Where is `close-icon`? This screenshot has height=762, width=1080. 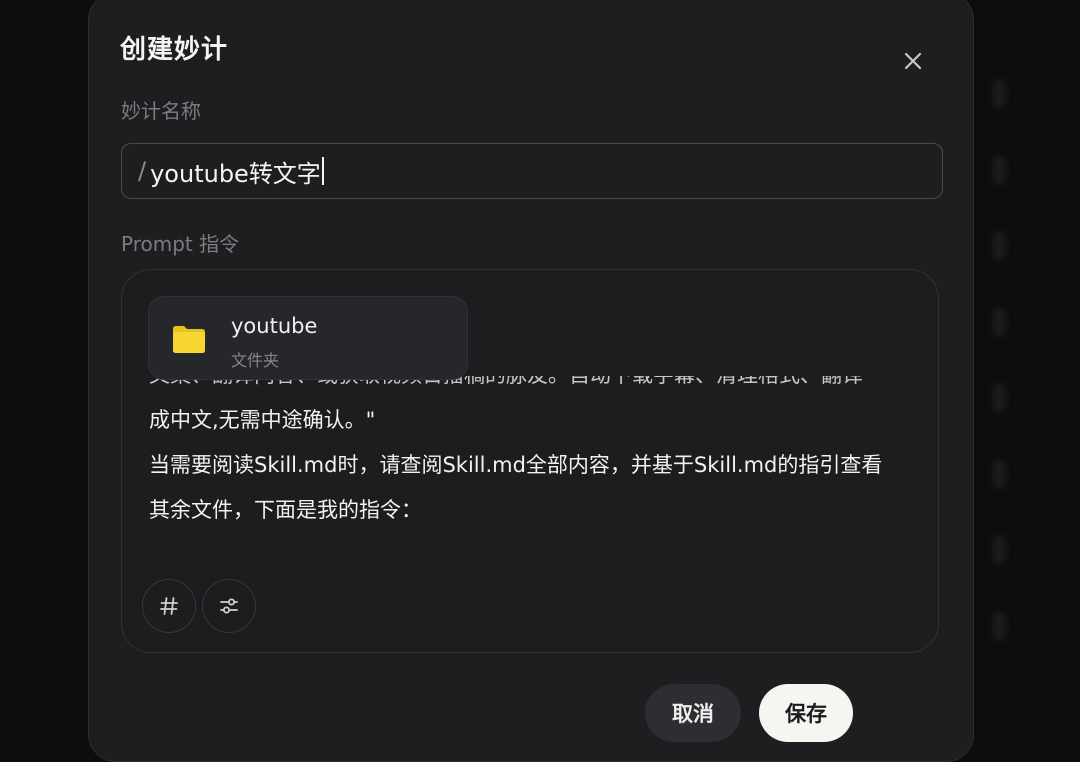
close-icon is located at coordinates (913, 61).